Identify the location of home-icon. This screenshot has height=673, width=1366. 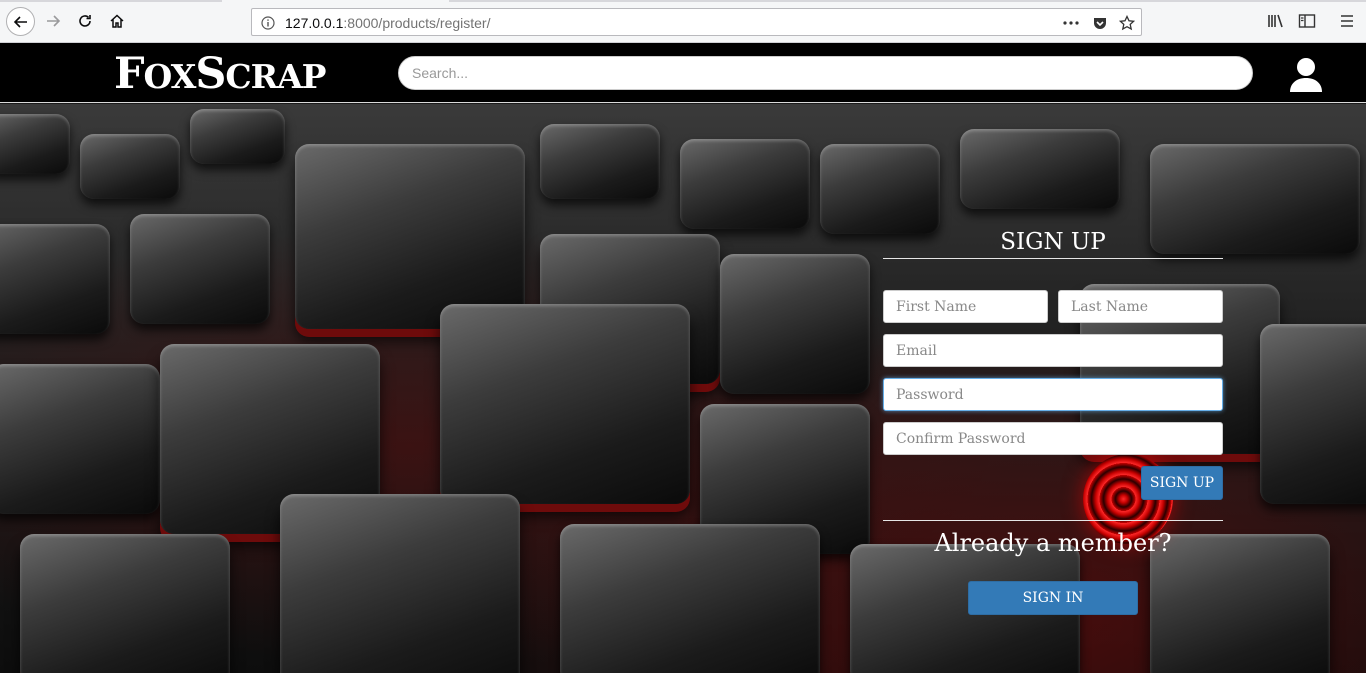
(117, 21).